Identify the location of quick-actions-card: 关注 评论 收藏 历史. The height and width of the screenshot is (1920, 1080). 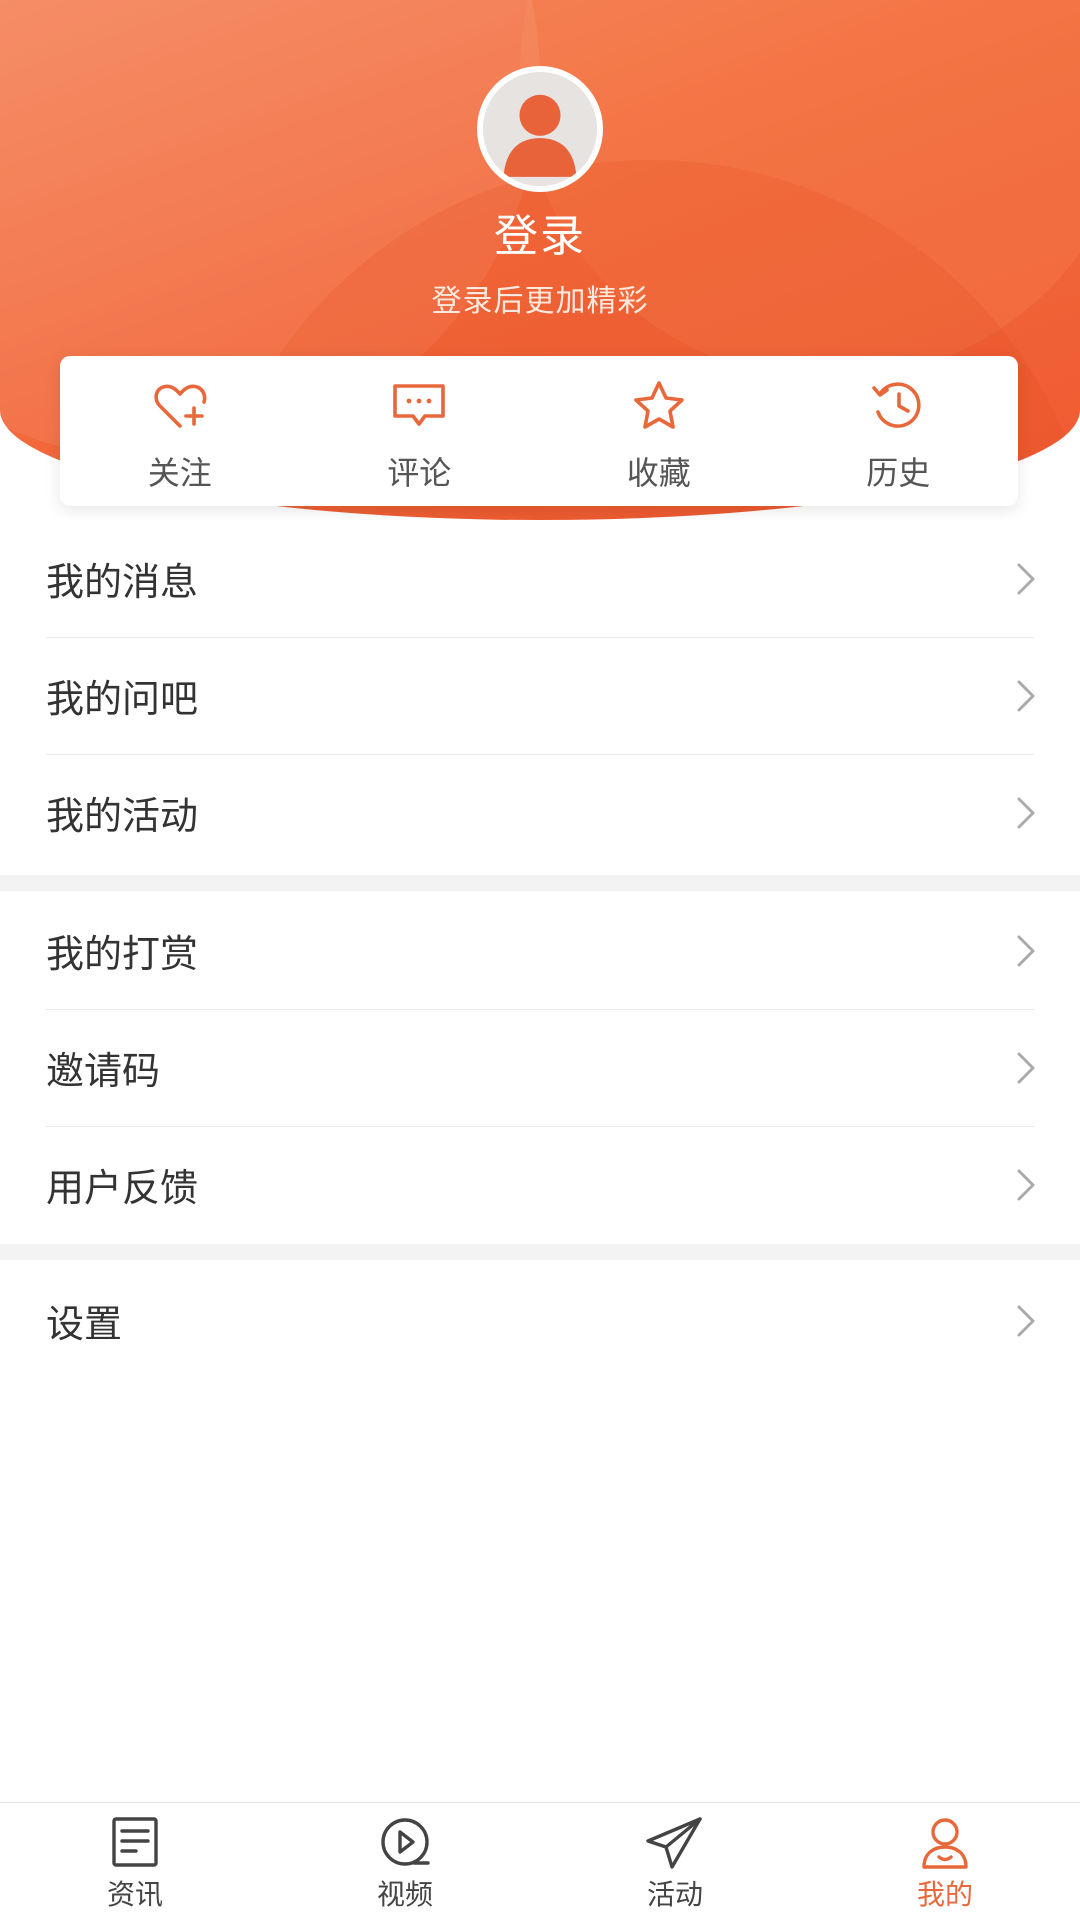
(539, 431).